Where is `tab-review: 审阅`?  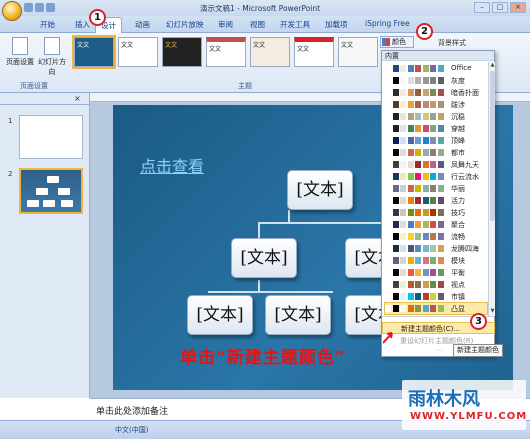 tab-review: 审阅 is located at coordinates (225, 24).